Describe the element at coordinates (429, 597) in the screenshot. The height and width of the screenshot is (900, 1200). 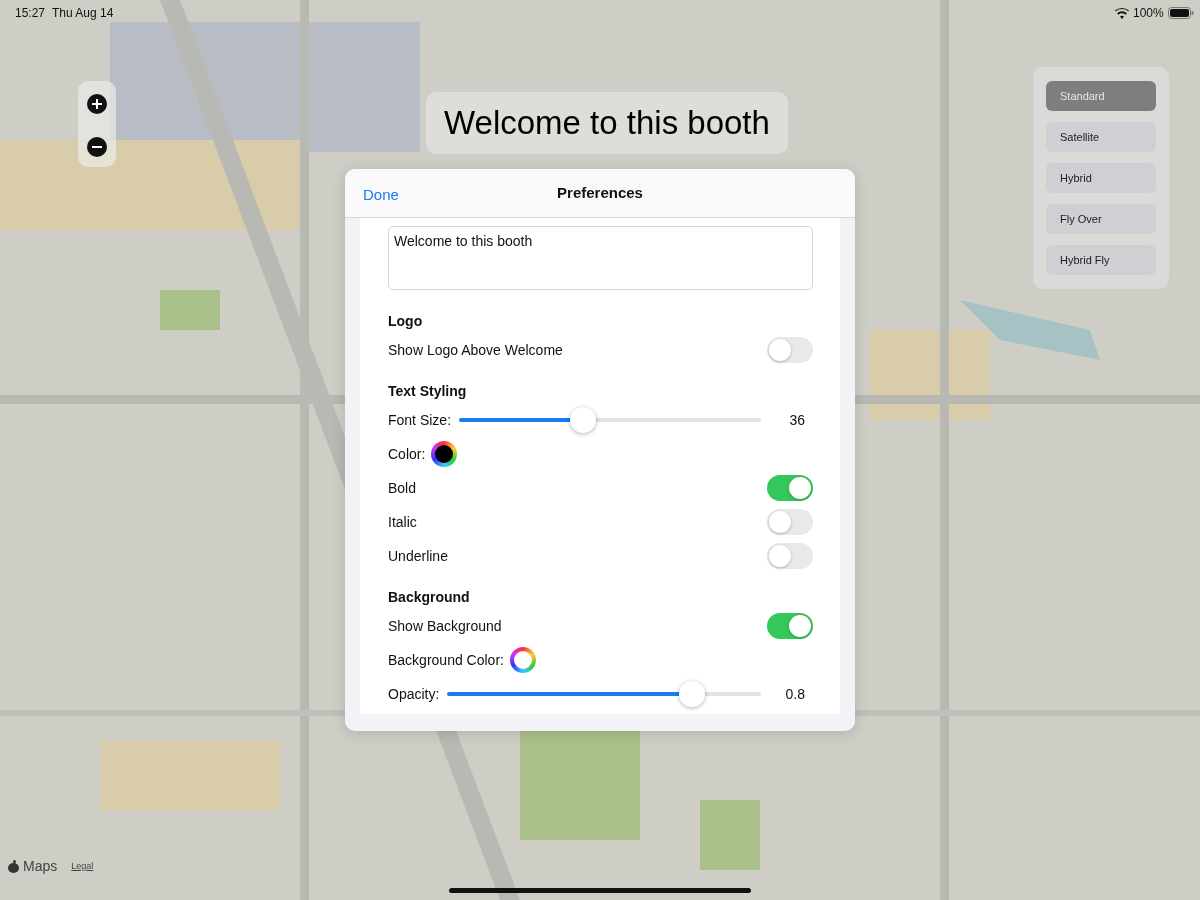
I see `section-heading: Background` at that location.